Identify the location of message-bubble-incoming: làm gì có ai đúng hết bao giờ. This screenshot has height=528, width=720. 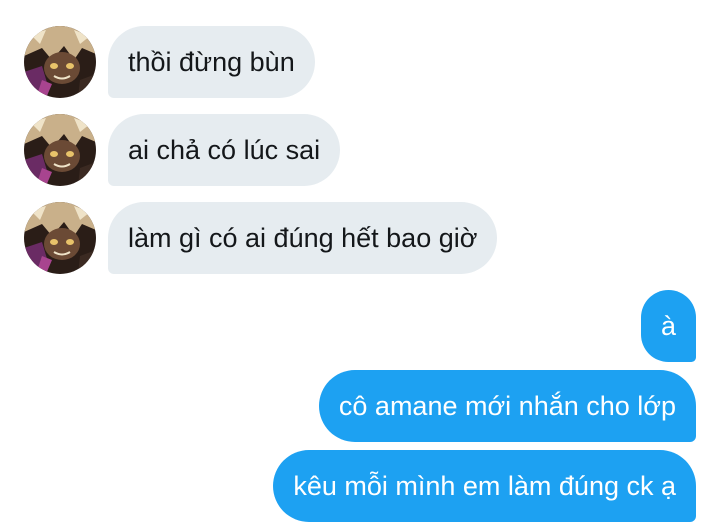
(303, 238).